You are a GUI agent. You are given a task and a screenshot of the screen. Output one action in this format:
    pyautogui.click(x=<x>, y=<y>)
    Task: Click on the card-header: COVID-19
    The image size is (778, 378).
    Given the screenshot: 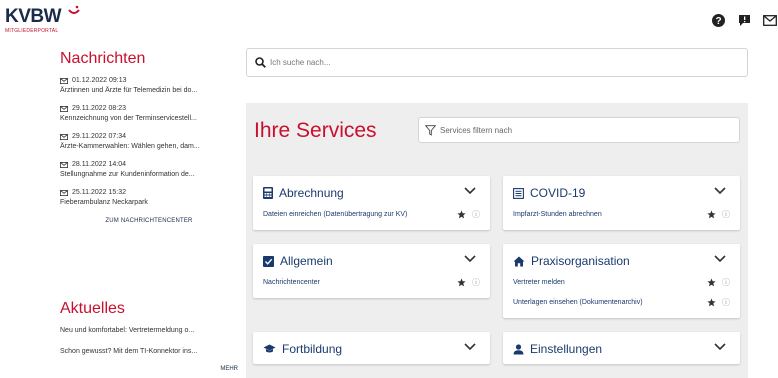 What is the action you would take?
    pyautogui.click(x=549, y=193)
    